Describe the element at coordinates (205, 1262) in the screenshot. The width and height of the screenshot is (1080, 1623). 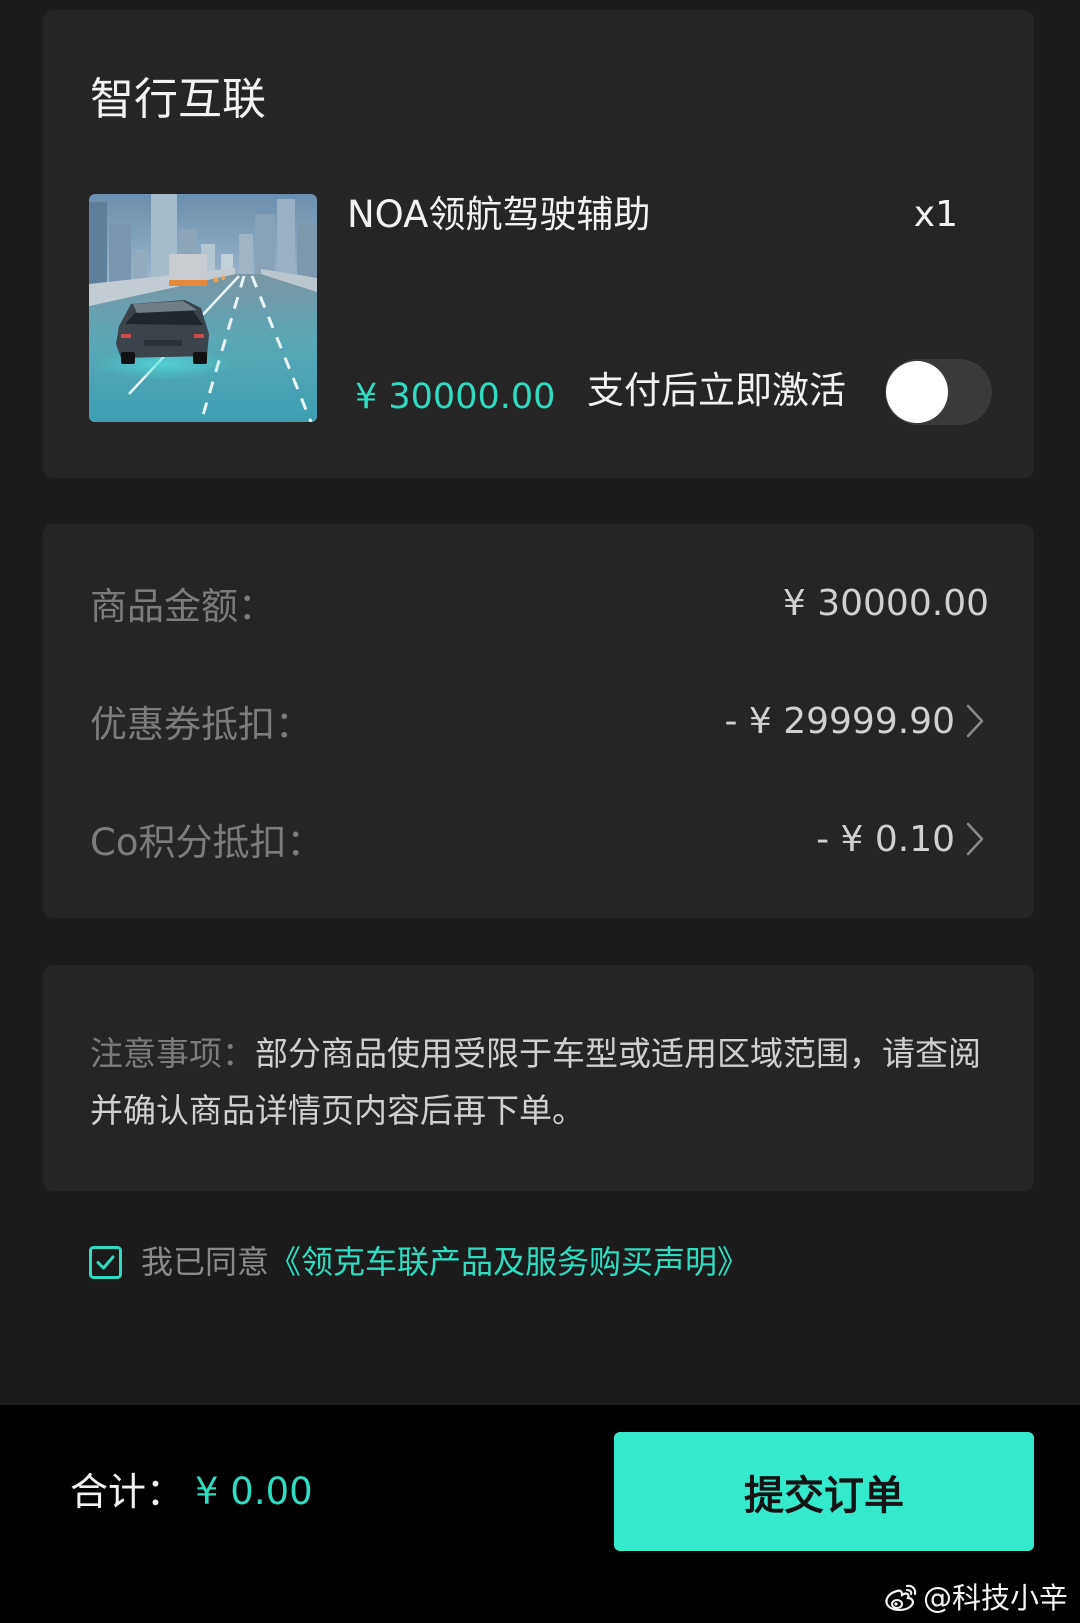
I see `agreement-prefix: 我已同意` at that location.